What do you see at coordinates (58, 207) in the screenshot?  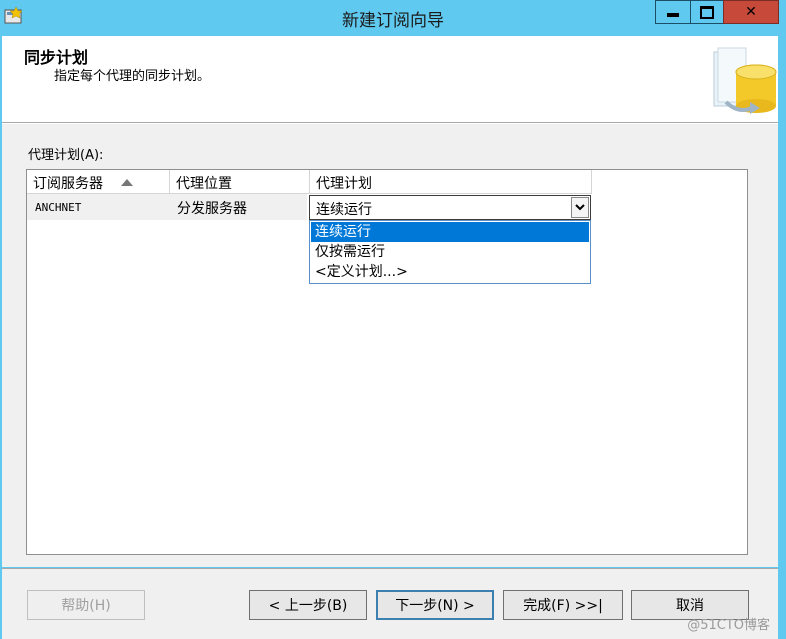 I see `subscriber-cell: ANCHNET` at bounding box center [58, 207].